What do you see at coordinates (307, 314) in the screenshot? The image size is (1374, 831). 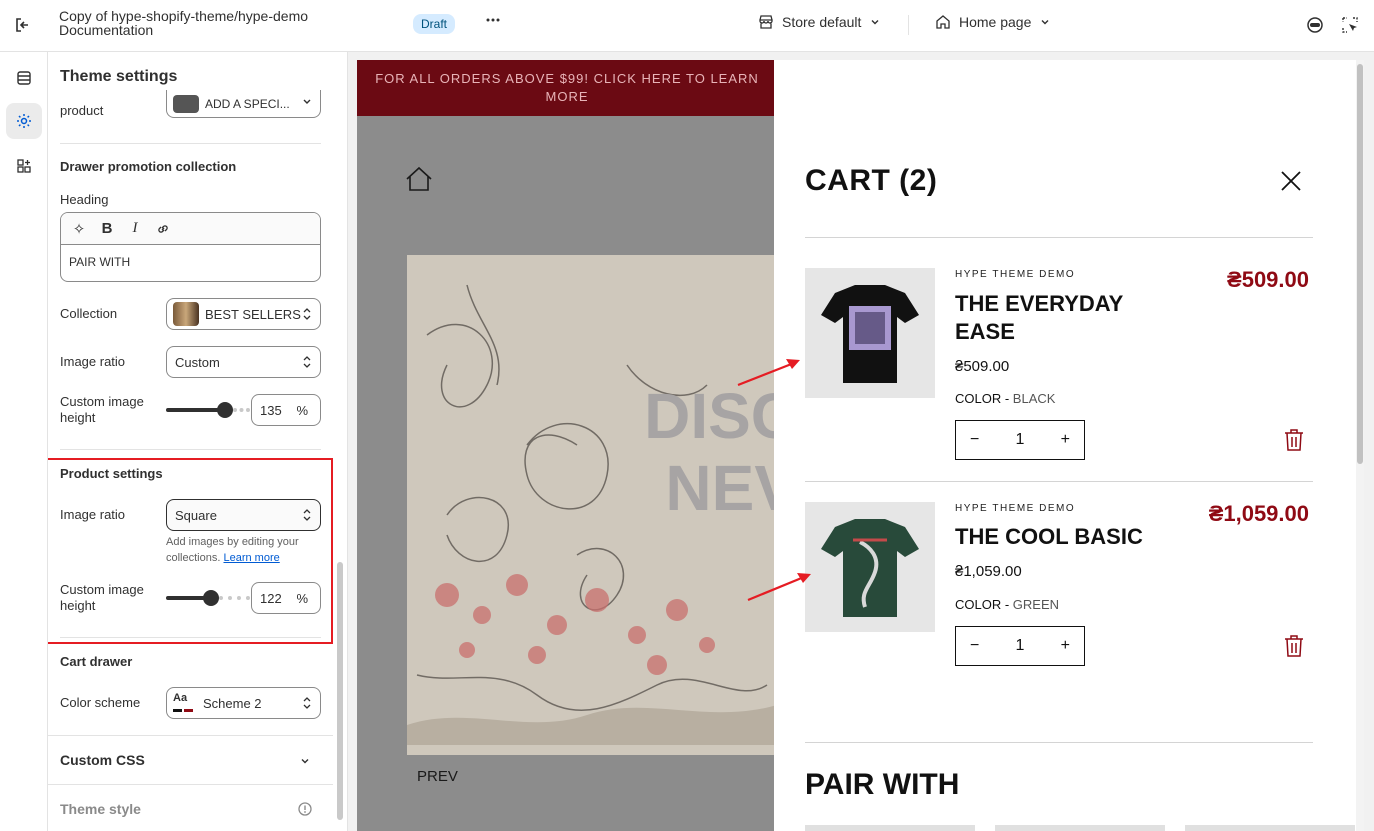 I see `select-arrows-icon` at bounding box center [307, 314].